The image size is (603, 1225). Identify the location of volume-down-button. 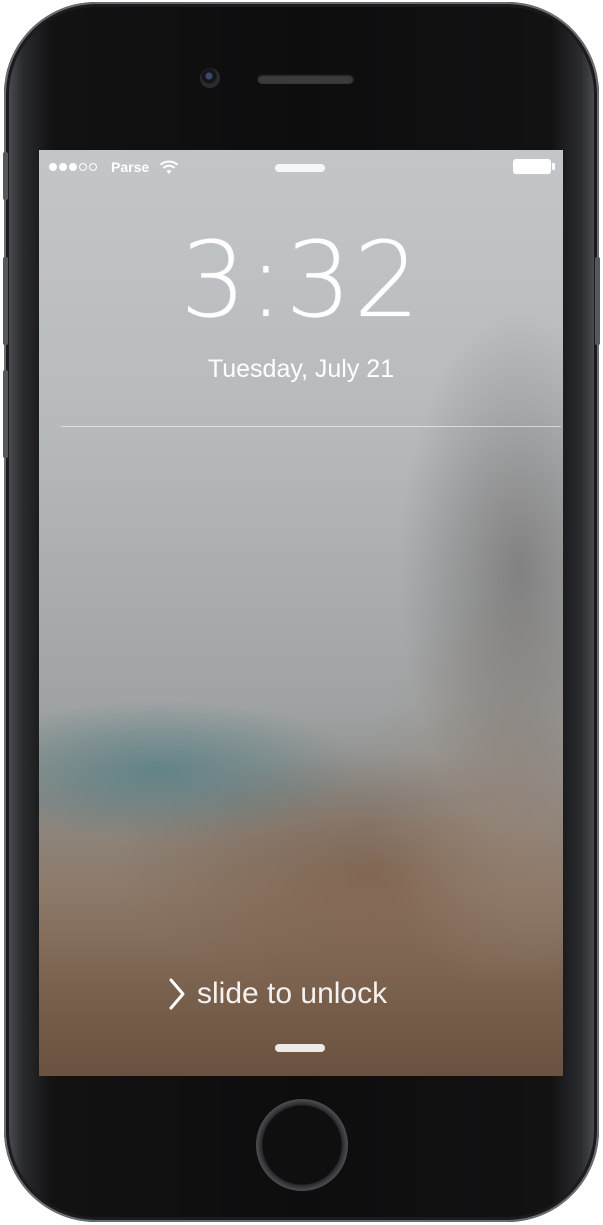
(5, 414).